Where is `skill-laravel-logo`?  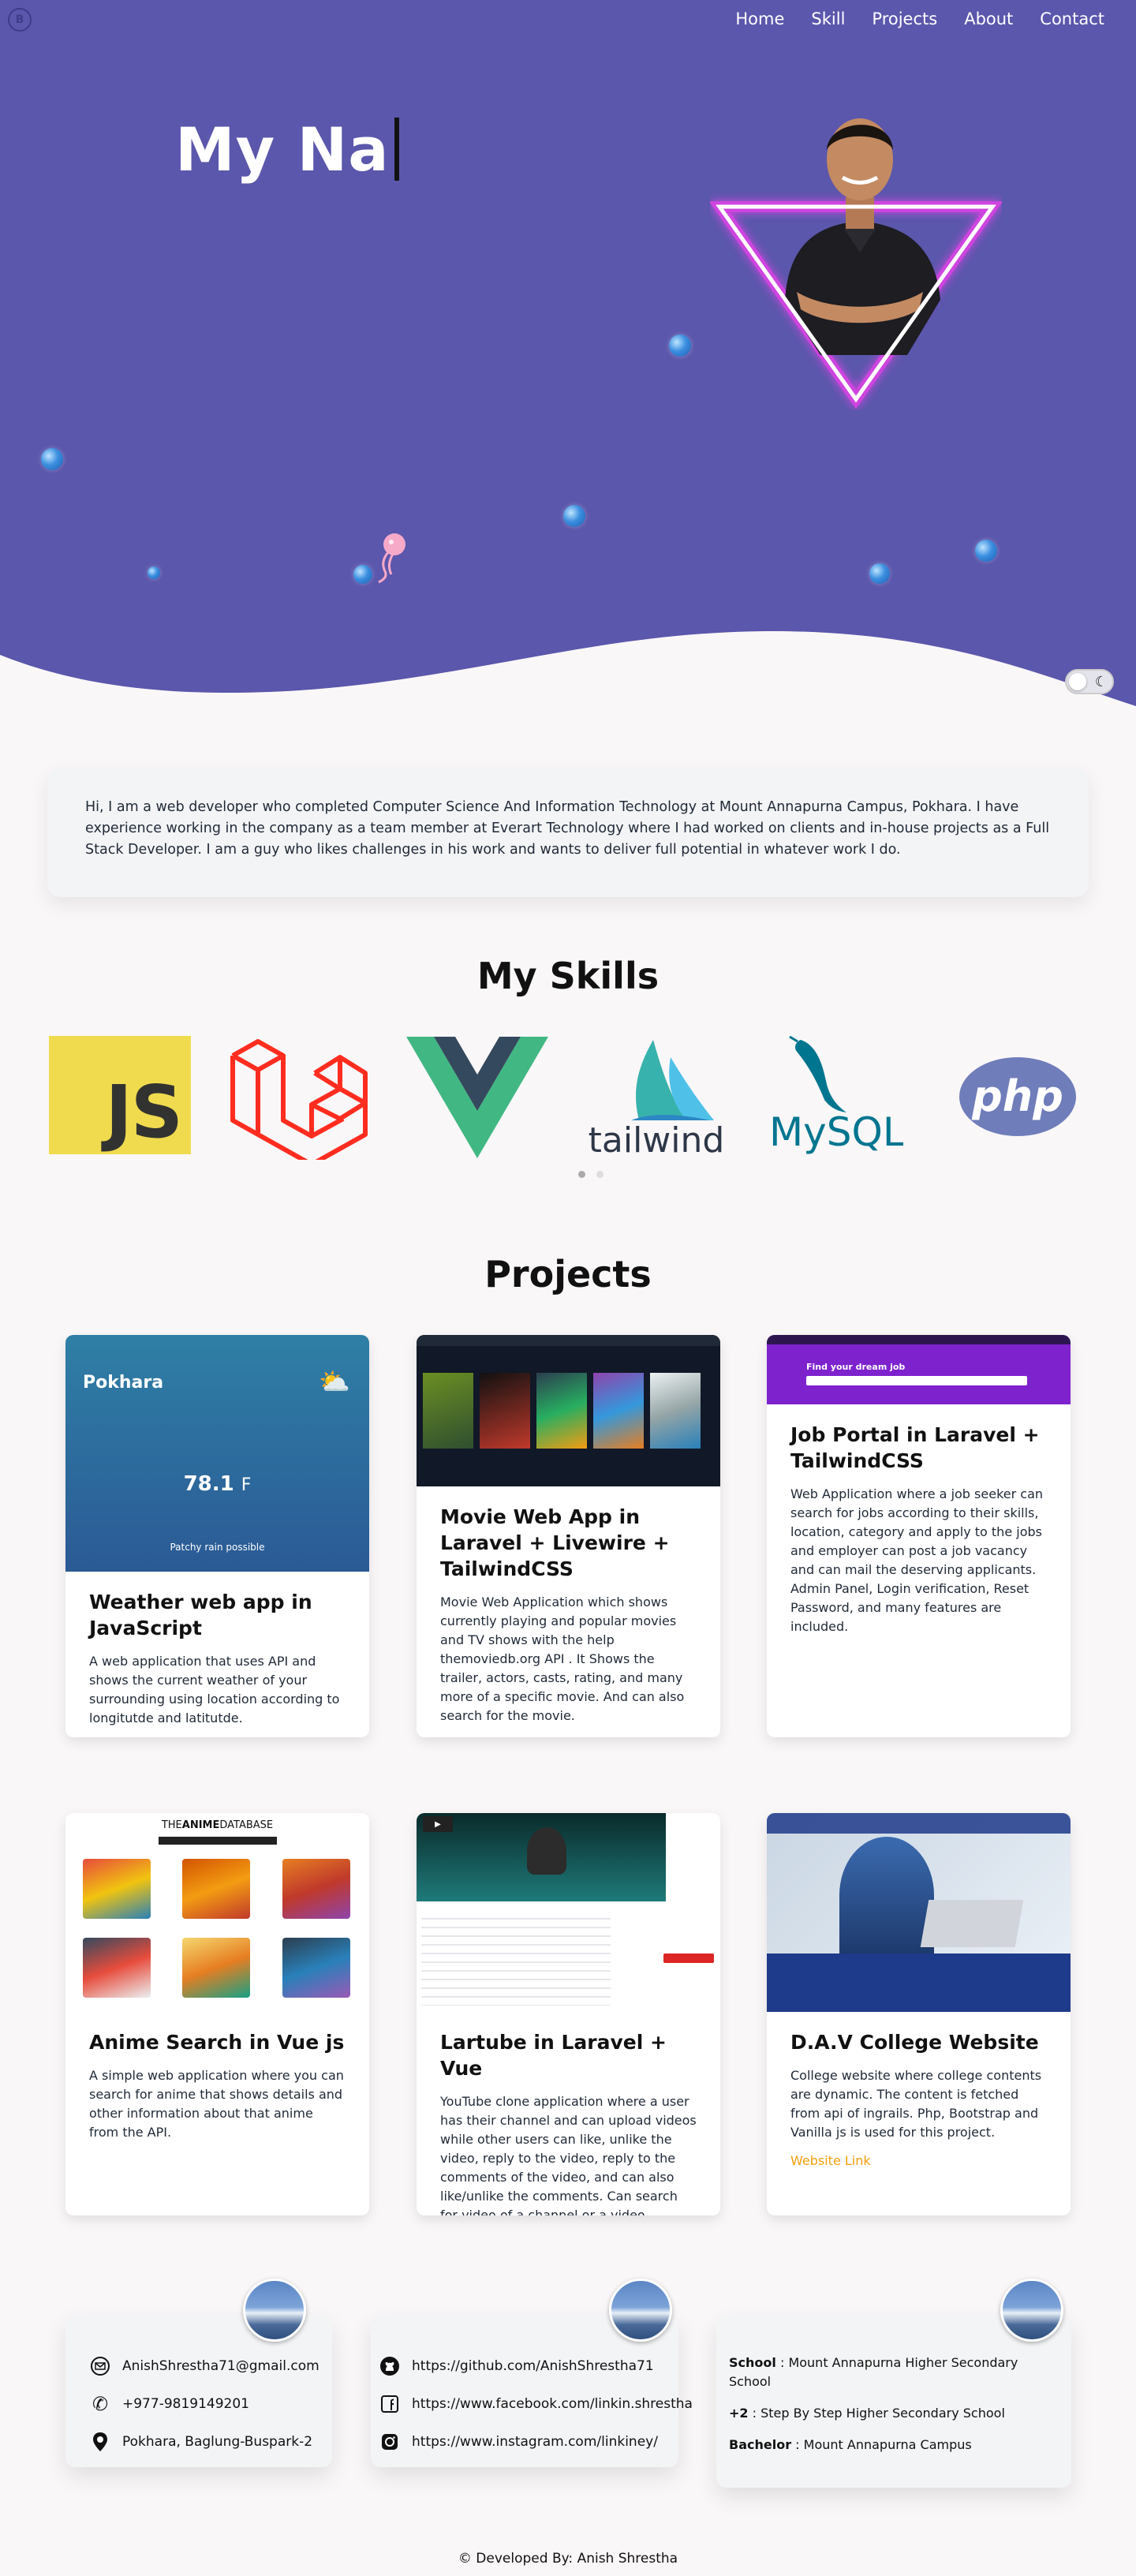
skill-laravel-logo is located at coordinates (299, 1099).